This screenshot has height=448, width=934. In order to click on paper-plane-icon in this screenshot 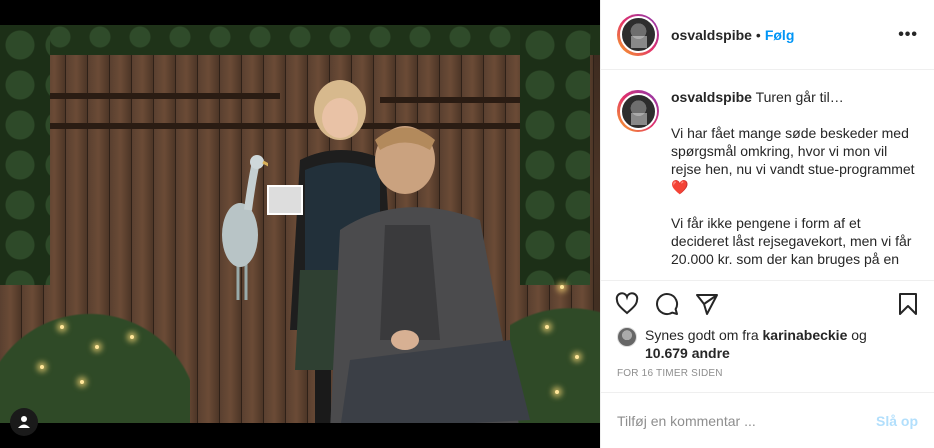, I will do `click(707, 304)`.